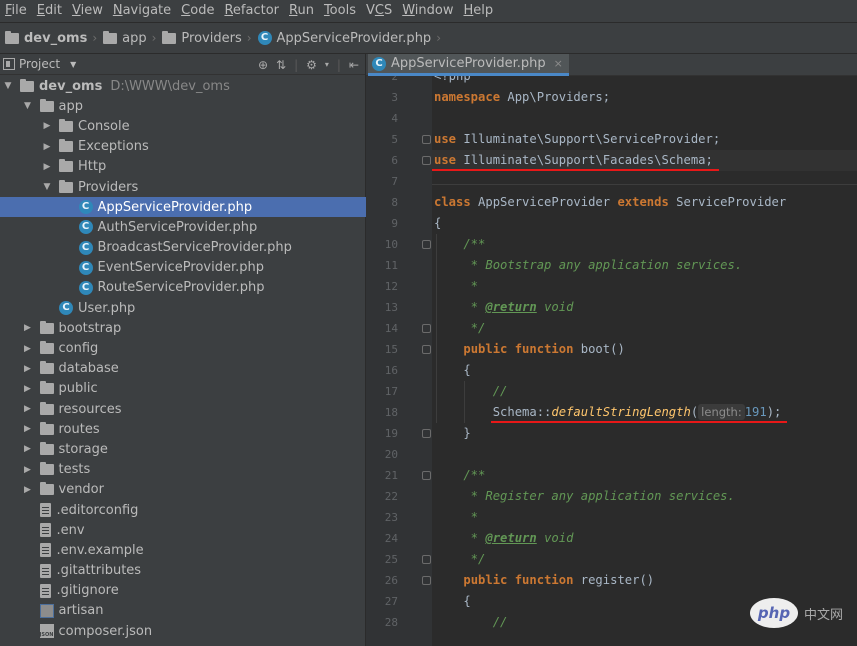 The width and height of the screenshot is (857, 646). I want to click on menu-refactor: Refactor, so click(251, 11).